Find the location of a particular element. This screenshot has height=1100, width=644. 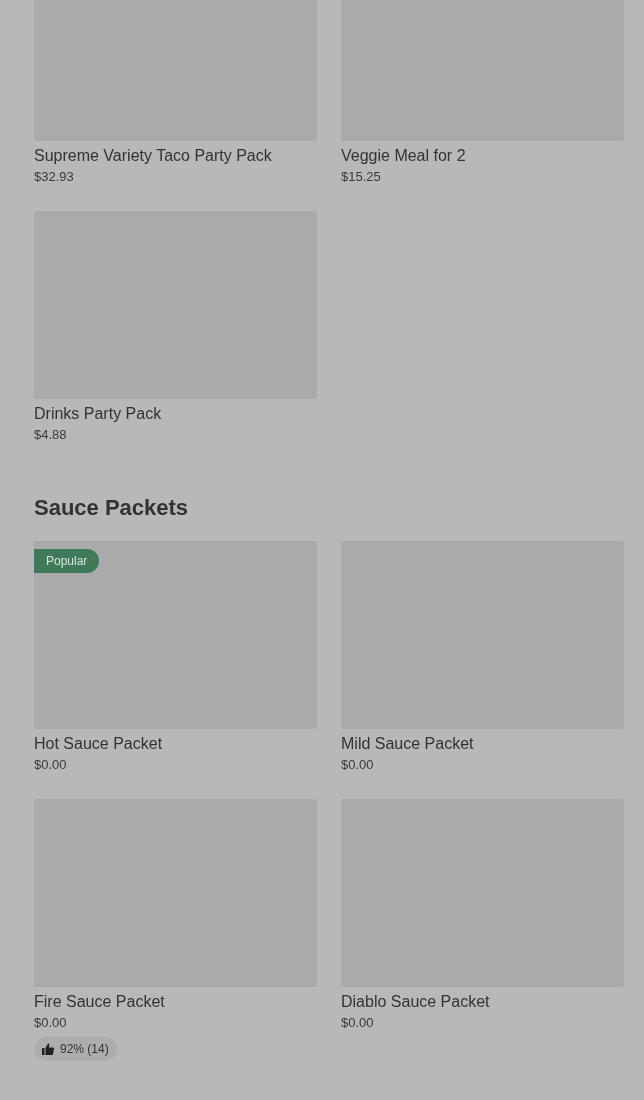

popular-badge: Popular is located at coordinates (67, 561).